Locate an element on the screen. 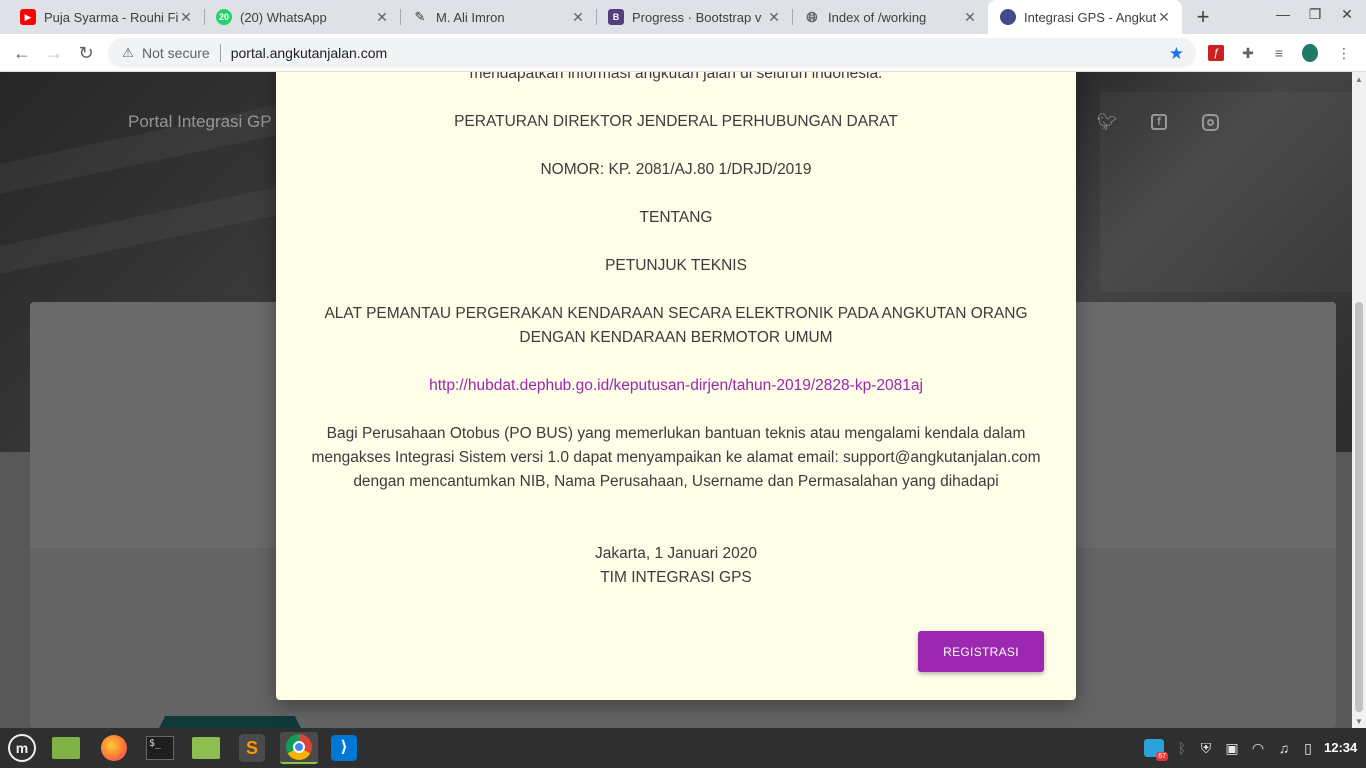 The width and height of the screenshot is (1366, 768). back-button: ← is located at coordinates (22, 53).